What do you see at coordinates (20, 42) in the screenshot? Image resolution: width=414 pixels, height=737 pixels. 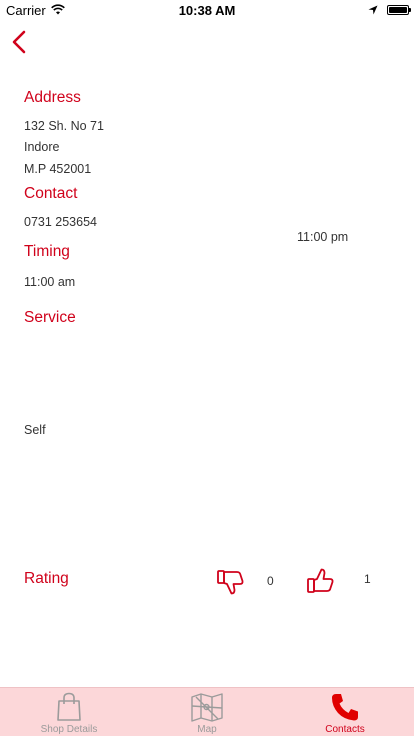 I see `back-chevron-icon` at bounding box center [20, 42].